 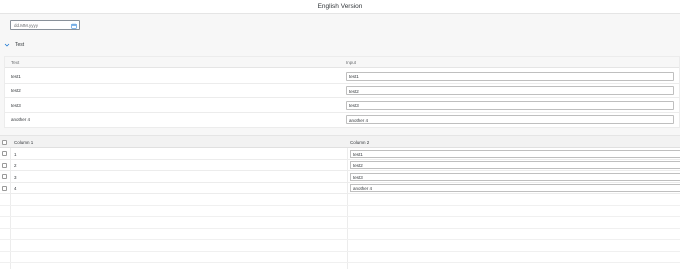 What do you see at coordinates (15, 154) in the screenshot?
I see `row-col1: 1` at bounding box center [15, 154].